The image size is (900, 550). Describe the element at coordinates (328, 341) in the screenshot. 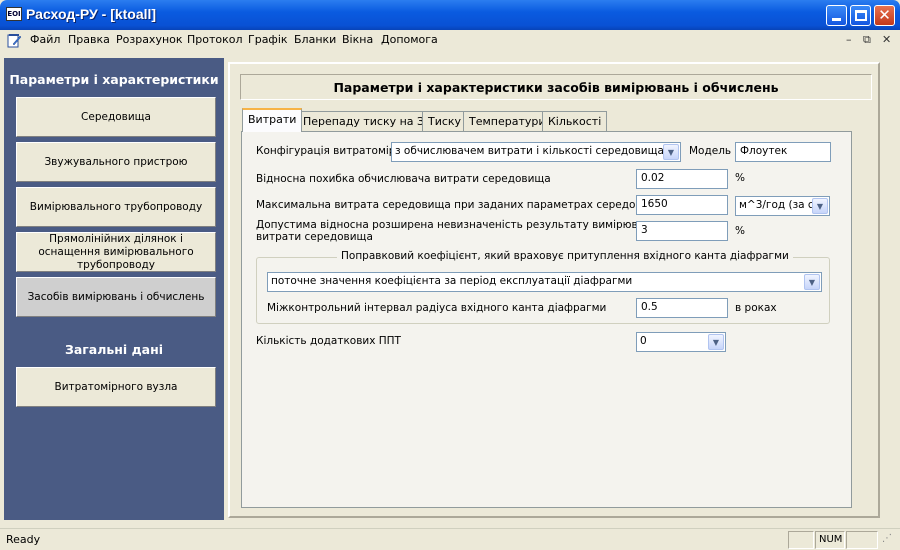

I see `ppt-label: Кількість додаткових ППТ` at that location.